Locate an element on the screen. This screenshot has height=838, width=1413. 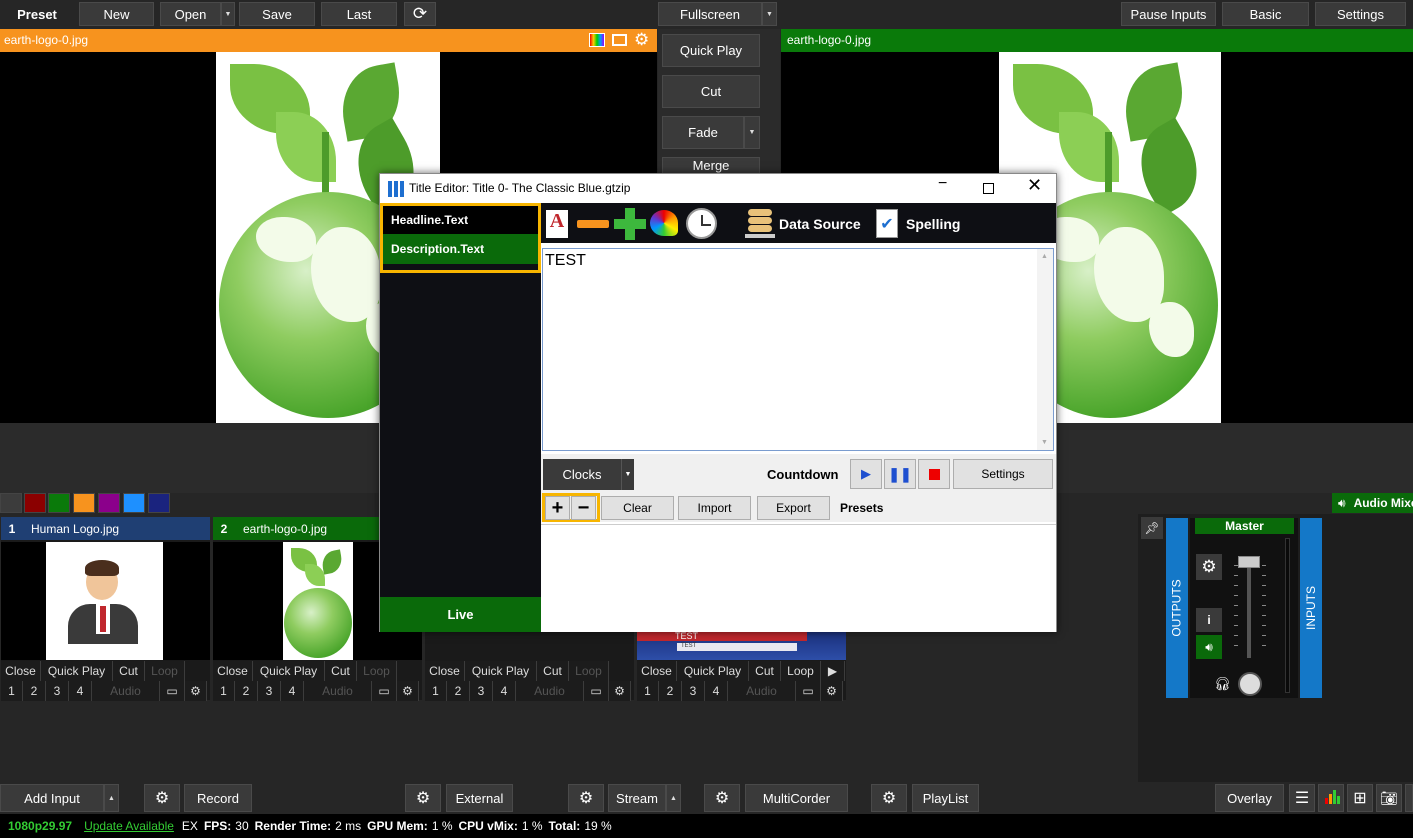
field-headline: Headline.Text is located at coordinates (460, 220).